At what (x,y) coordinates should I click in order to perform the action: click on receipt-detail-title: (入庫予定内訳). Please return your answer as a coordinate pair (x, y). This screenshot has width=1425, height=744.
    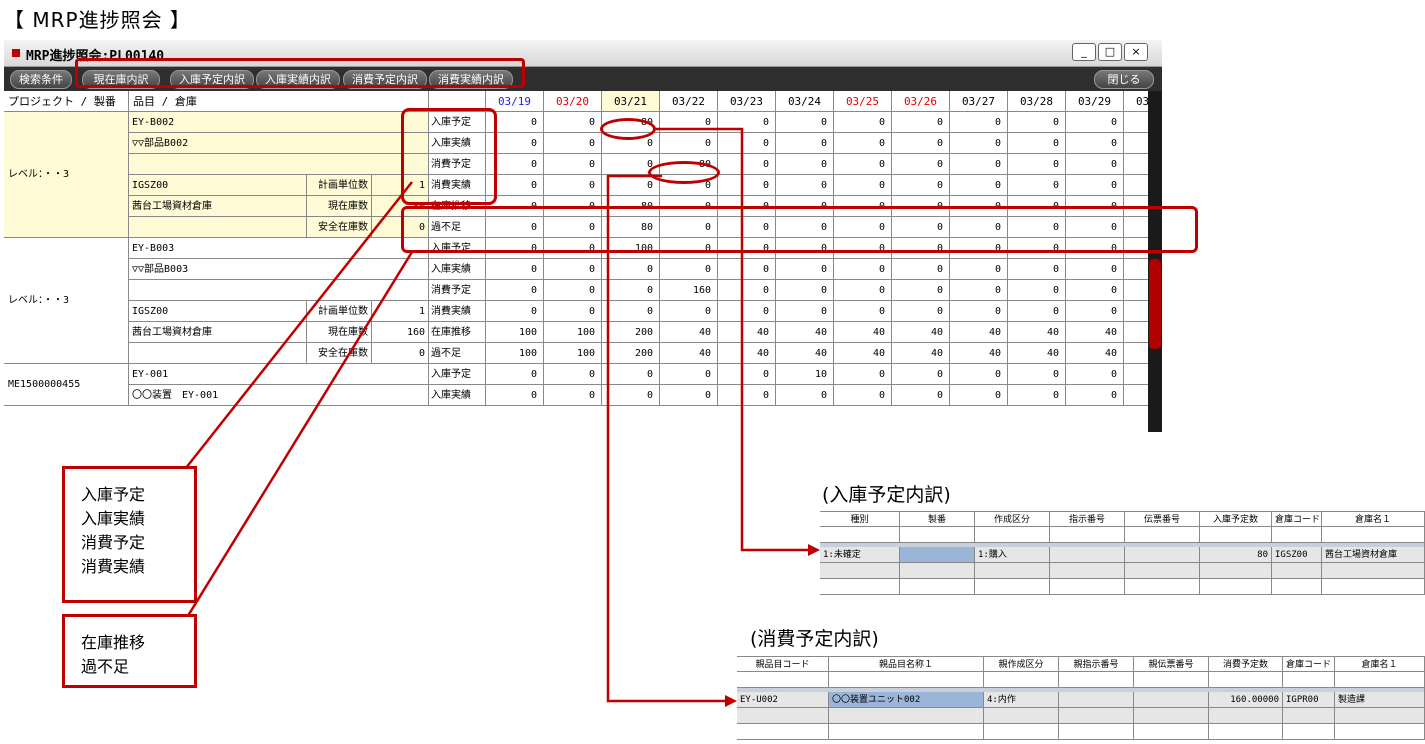
    Looking at the image, I should click on (886, 495).